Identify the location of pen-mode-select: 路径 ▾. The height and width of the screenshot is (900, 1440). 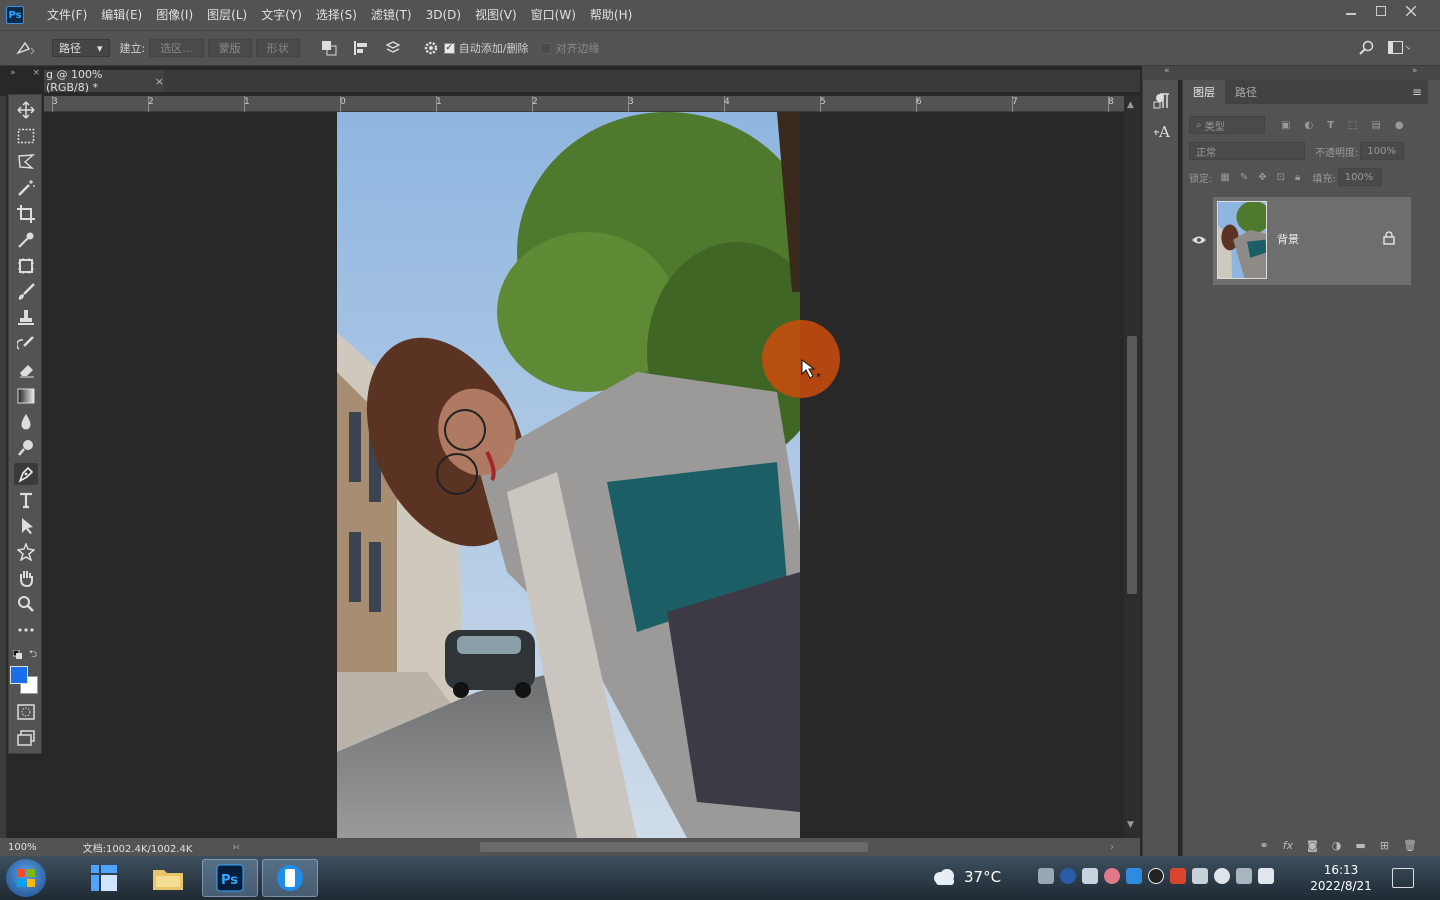
(81, 48).